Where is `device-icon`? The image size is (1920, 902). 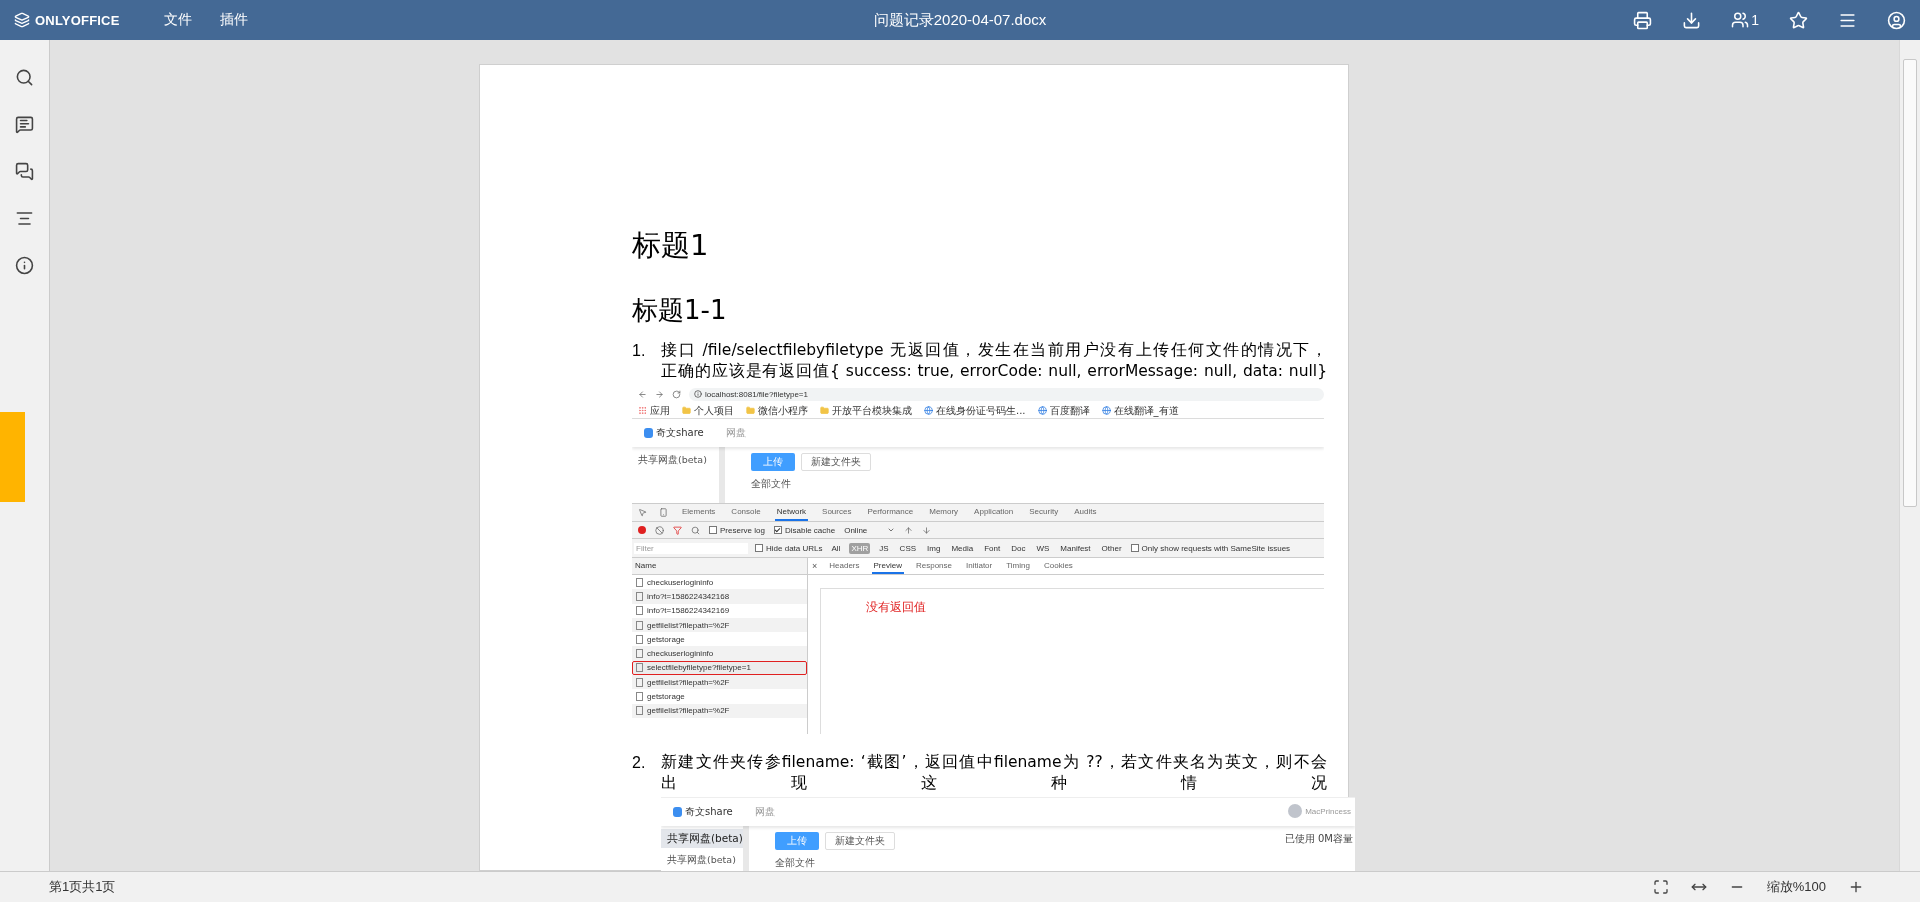 device-icon is located at coordinates (663, 512).